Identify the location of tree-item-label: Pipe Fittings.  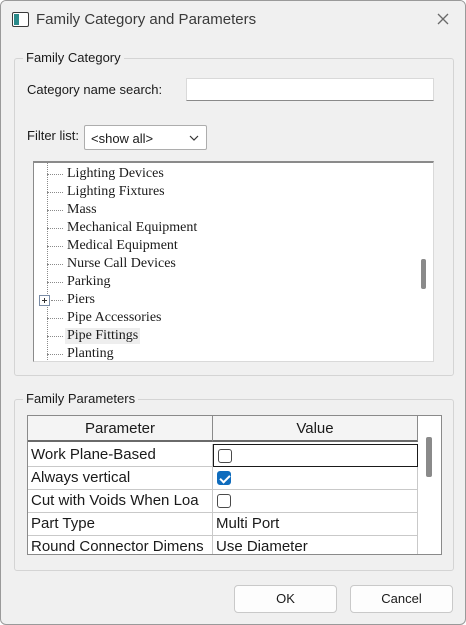
(103, 336).